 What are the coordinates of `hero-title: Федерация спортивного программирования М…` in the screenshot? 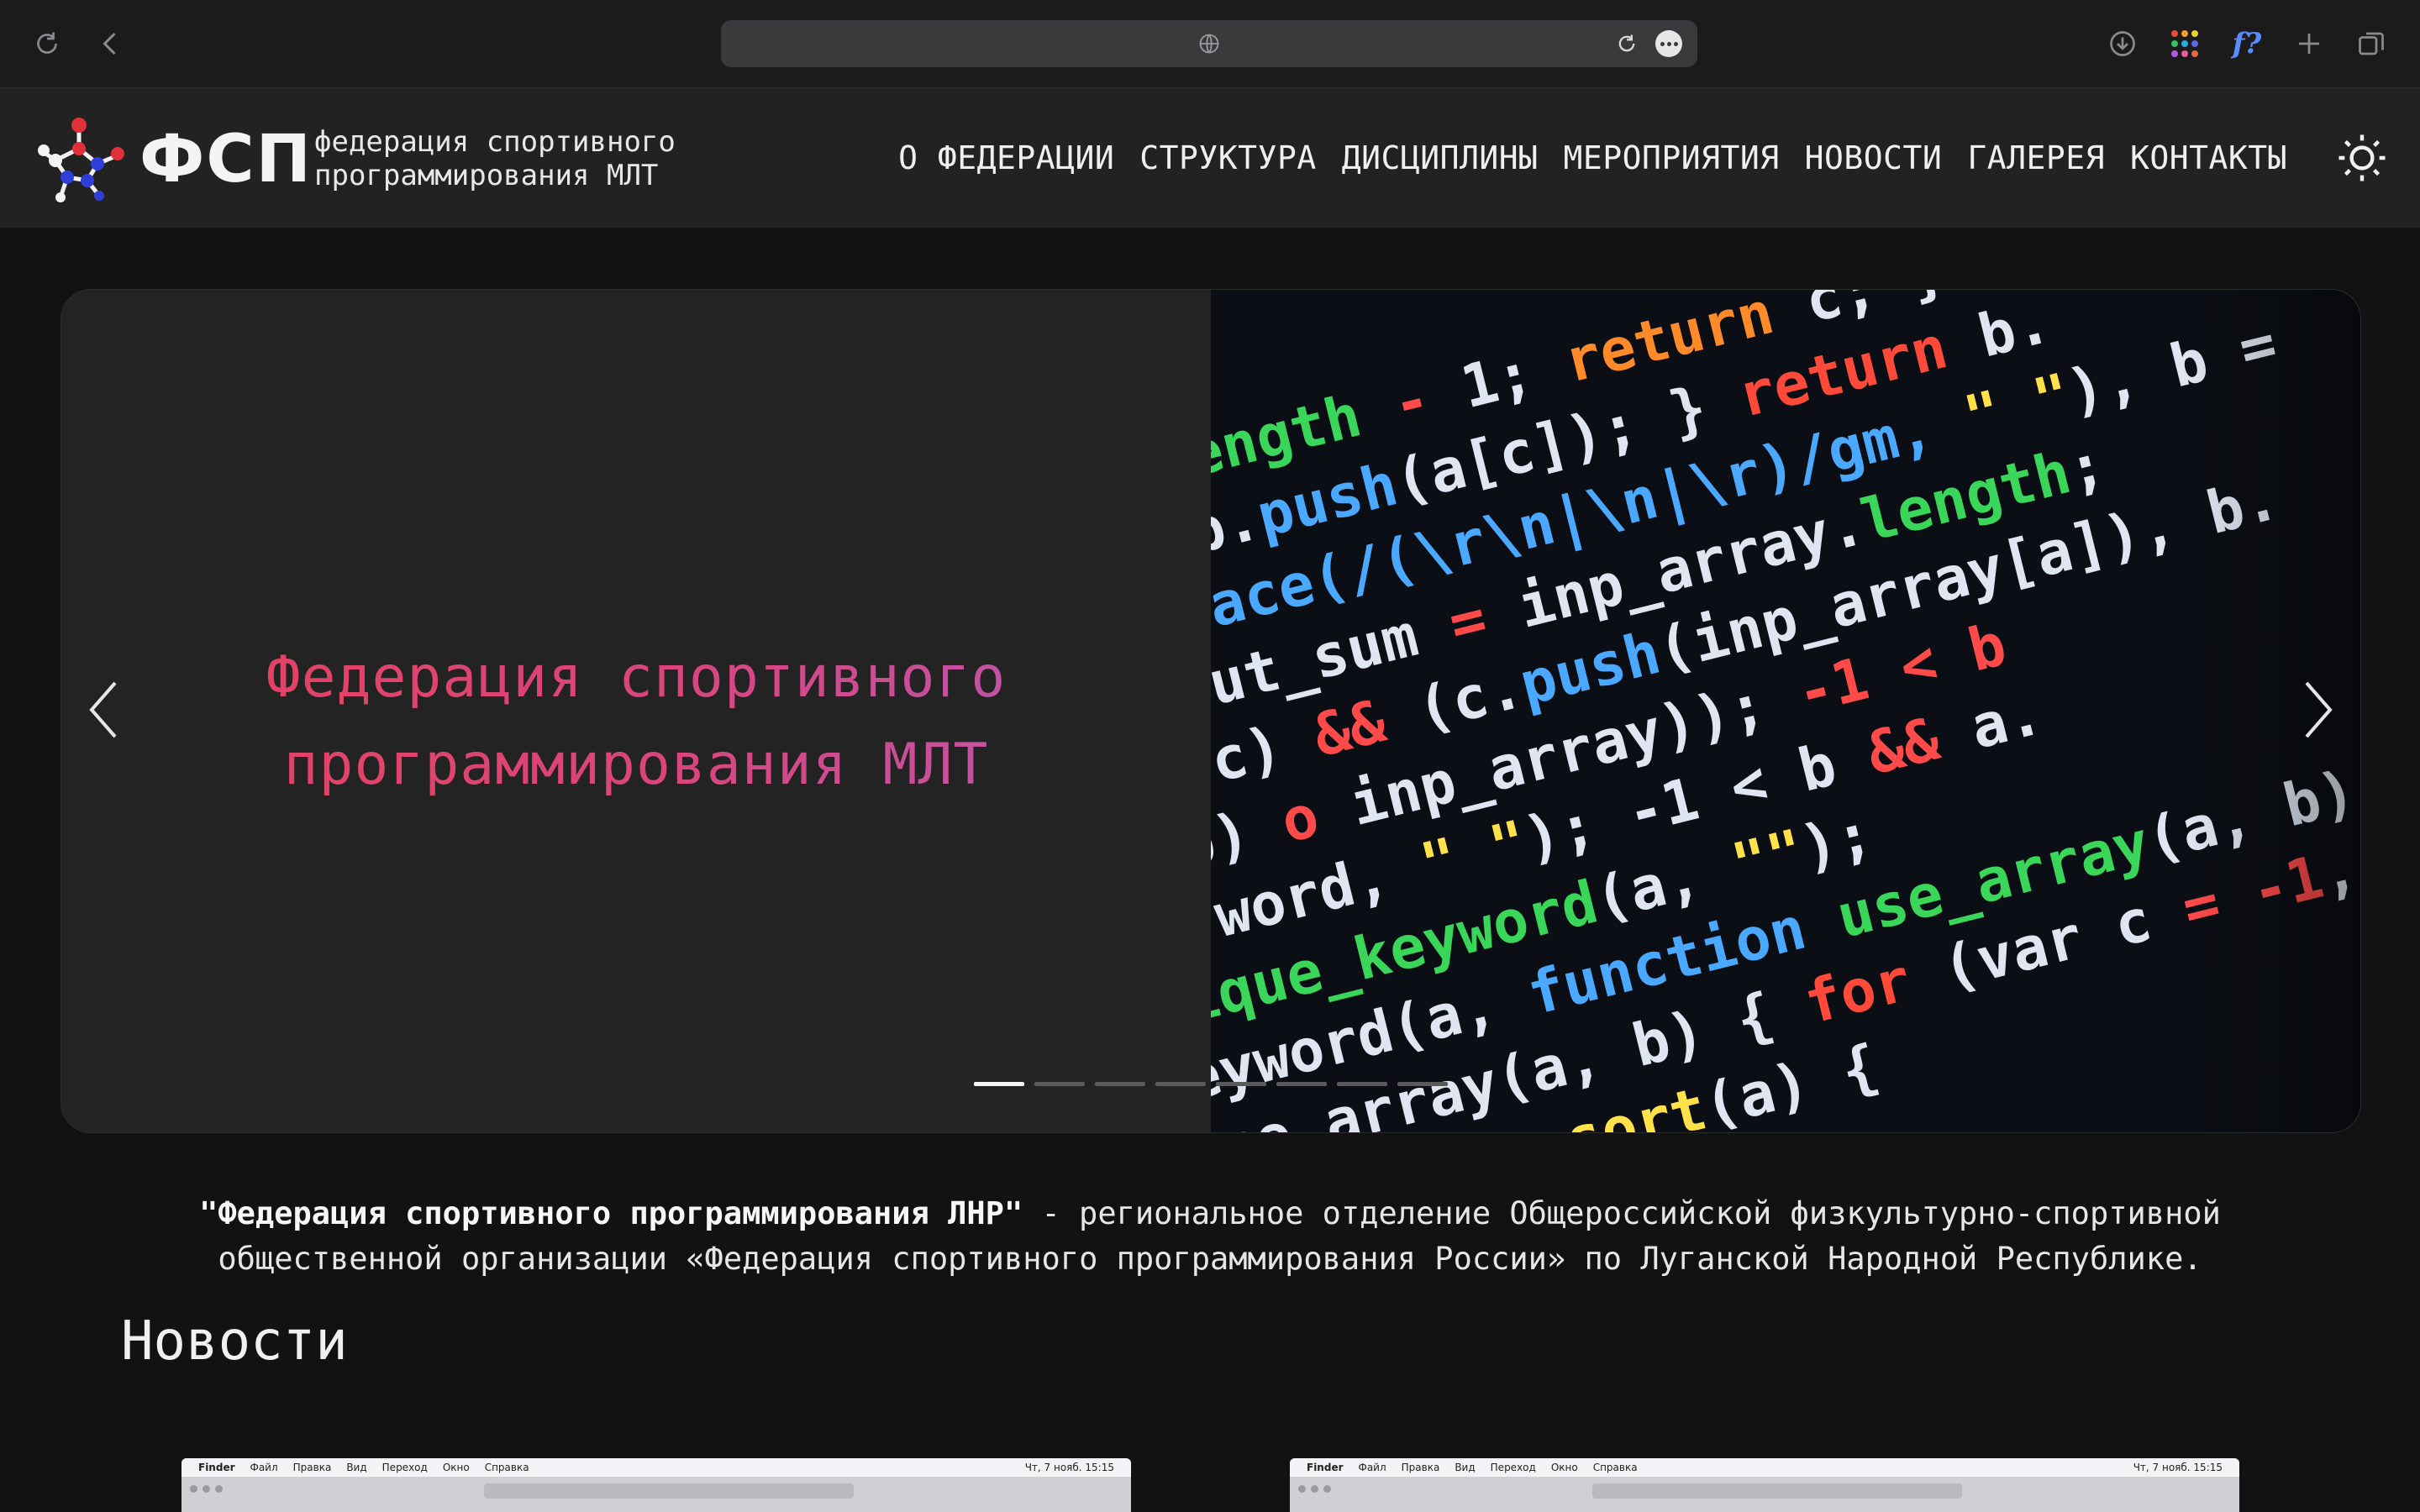 It's located at (636, 721).